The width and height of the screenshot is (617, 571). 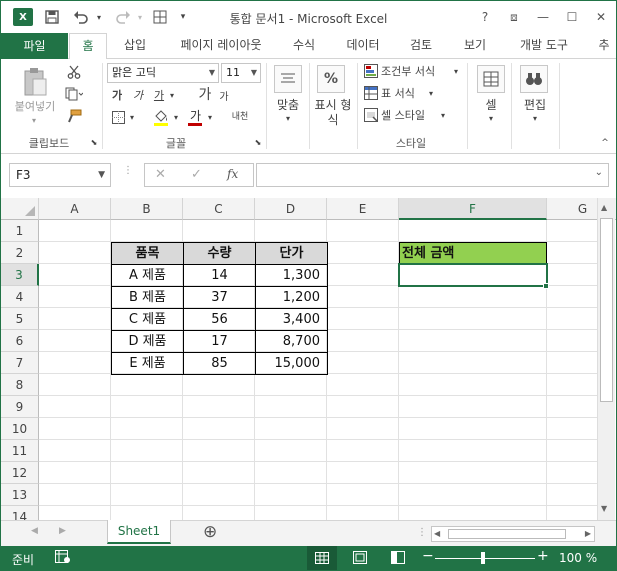 I want to click on tab-insert: 삽입, so click(x=135, y=46).